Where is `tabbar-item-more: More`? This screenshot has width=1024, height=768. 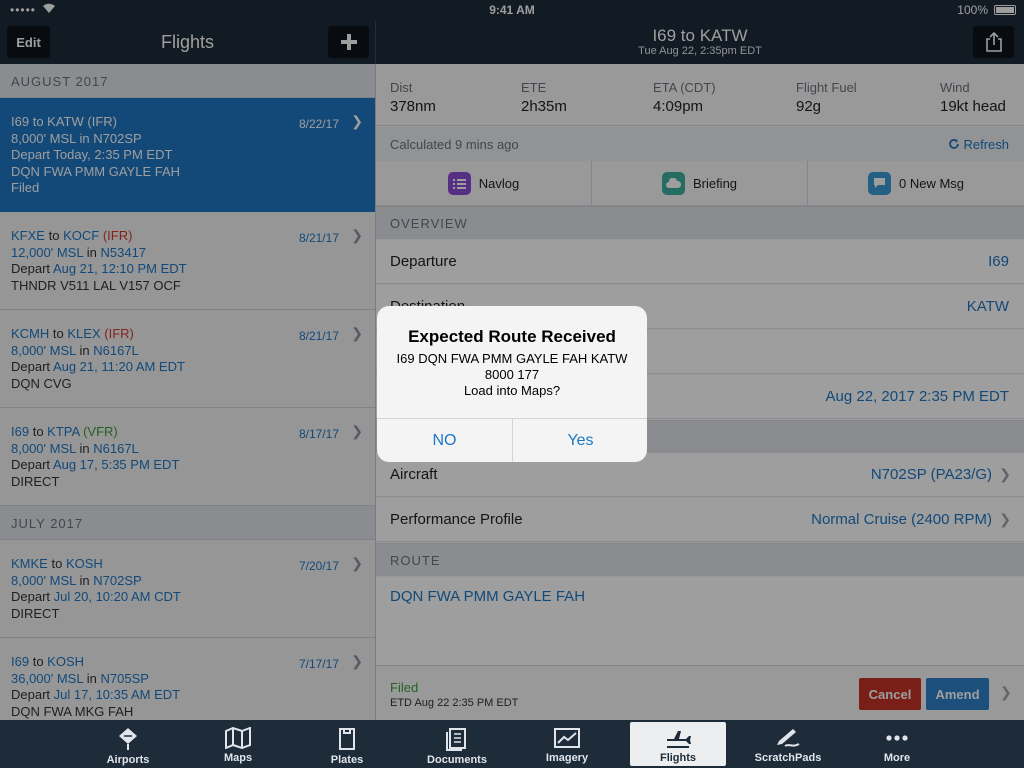
tabbar-item-more: More is located at coordinates (897, 744).